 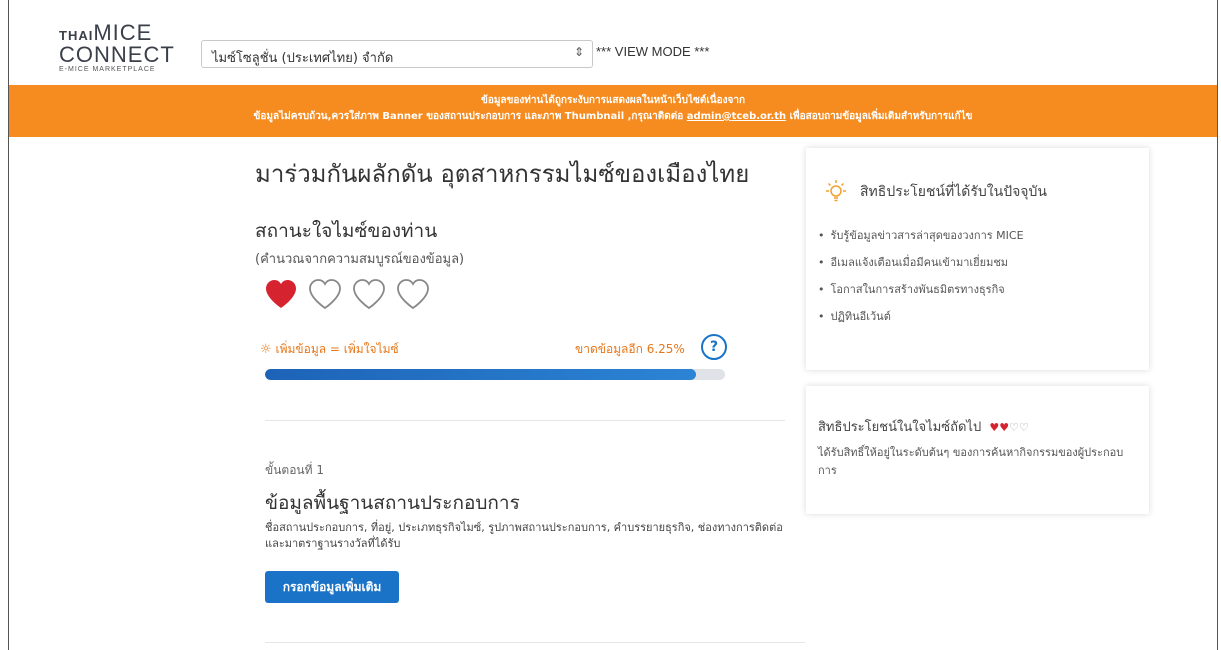 I want to click on mini-hearts-icon: ♥♥♡♡, so click(x=1008, y=427).